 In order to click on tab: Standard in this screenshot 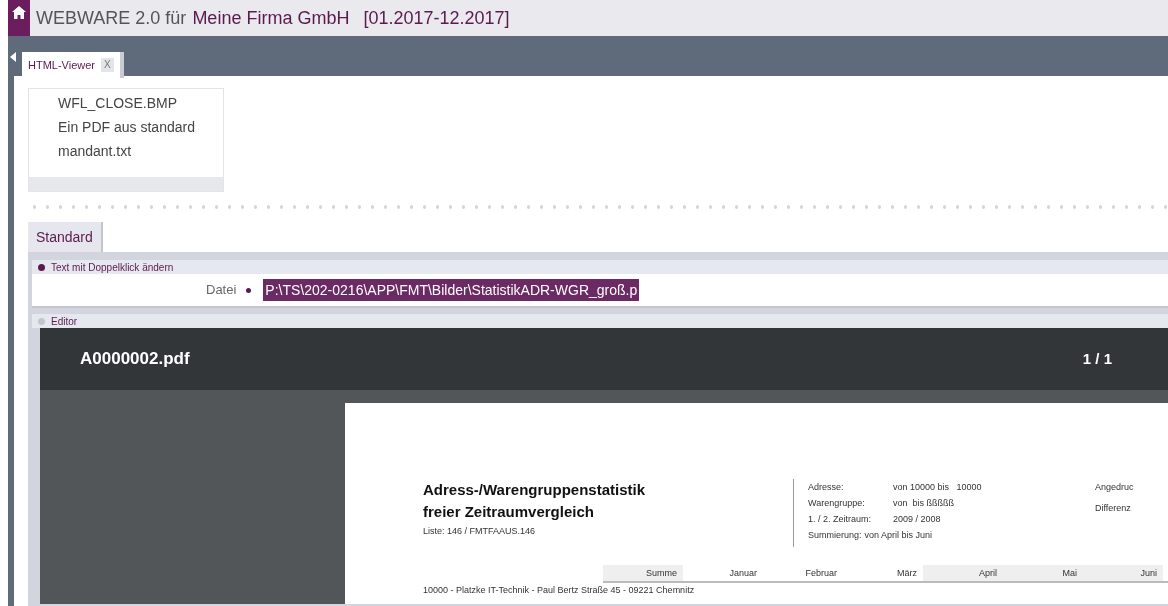, I will do `click(65, 237)`.